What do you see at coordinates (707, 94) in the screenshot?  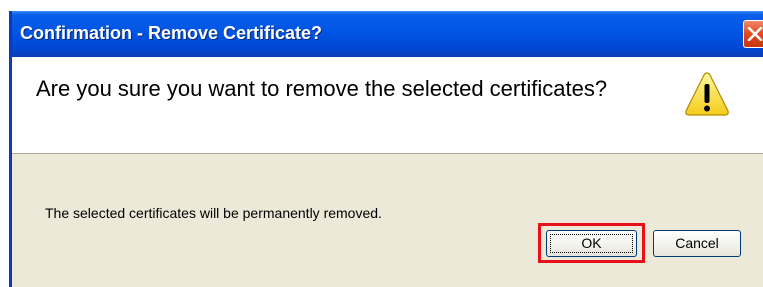 I see `warning-icon` at bounding box center [707, 94].